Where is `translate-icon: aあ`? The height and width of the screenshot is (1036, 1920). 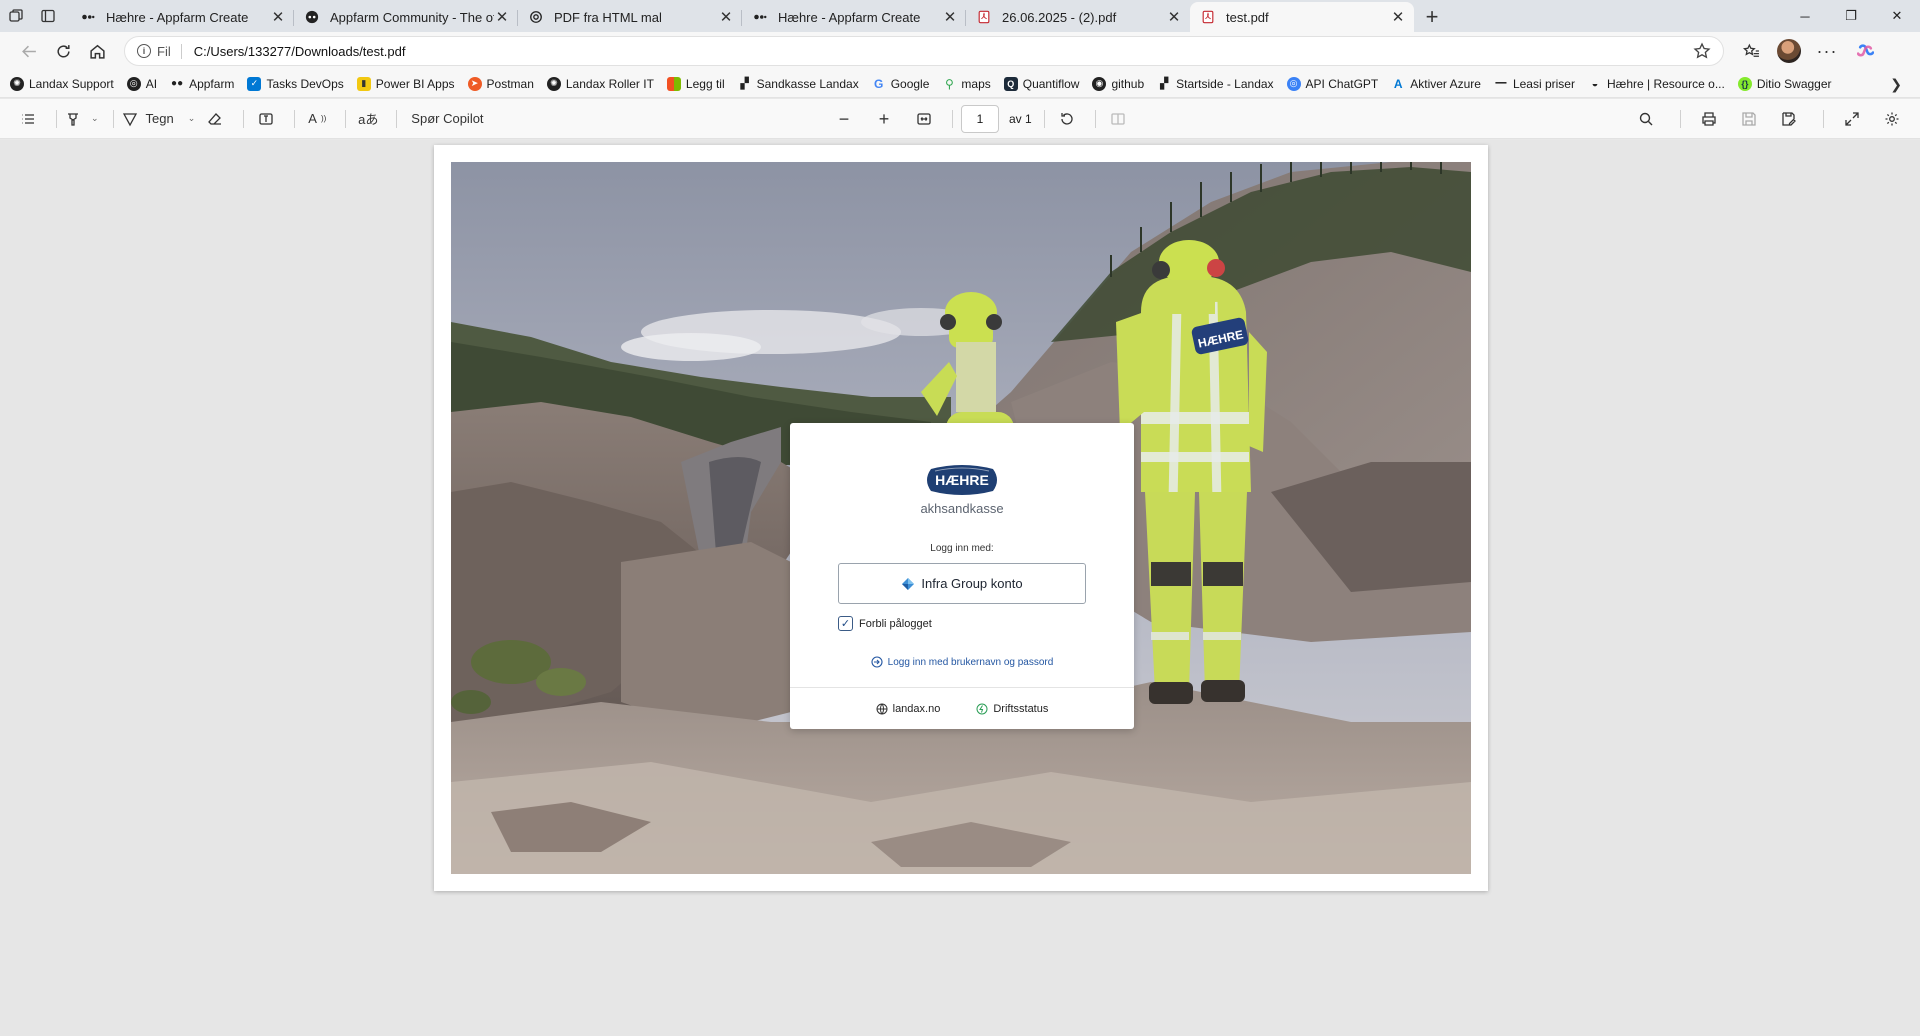
translate-icon: aあ is located at coordinates (368, 119).